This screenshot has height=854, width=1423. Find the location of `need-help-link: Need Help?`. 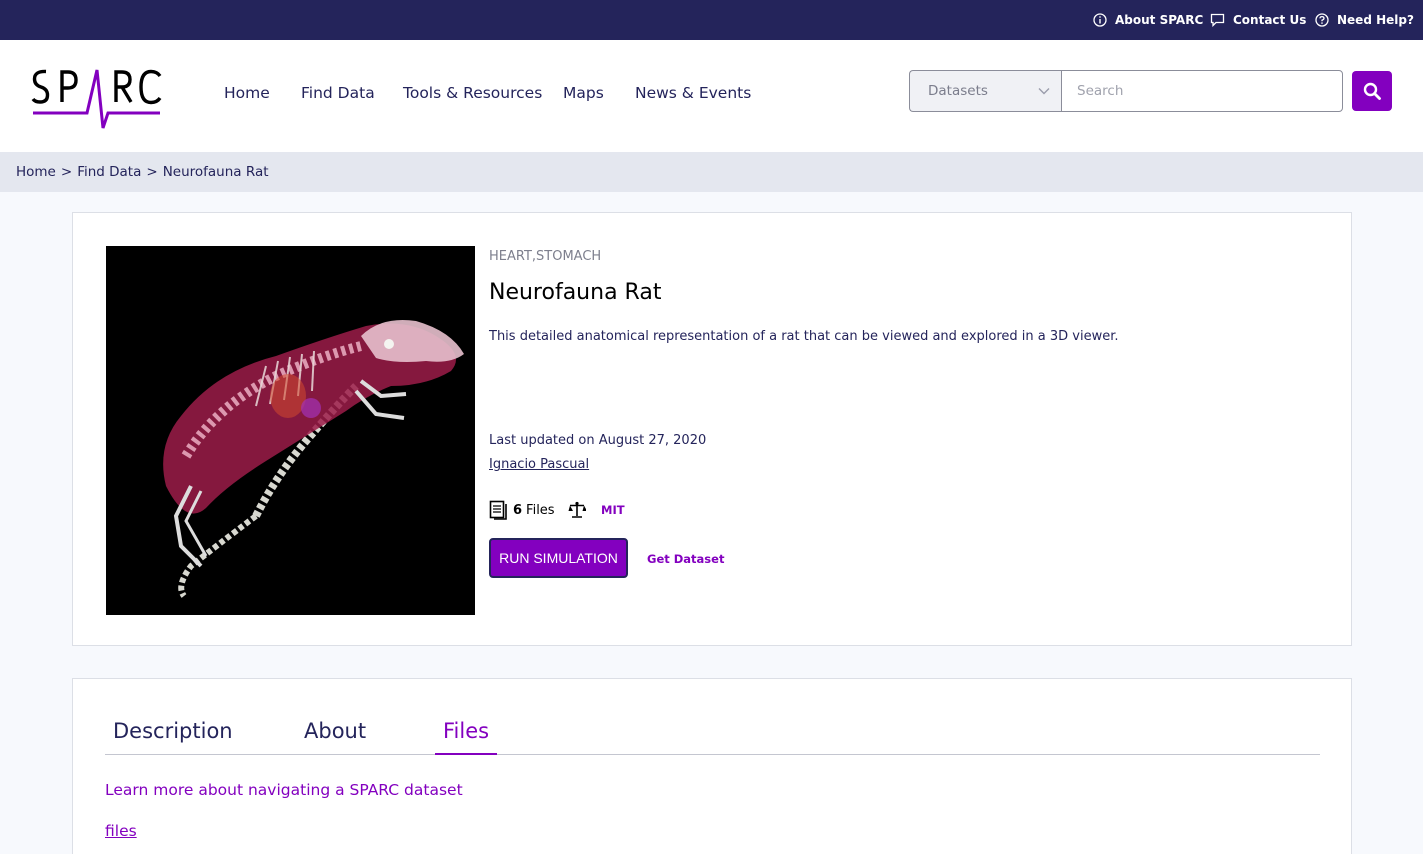

need-help-link: Need Help? is located at coordinates (1364, 20).